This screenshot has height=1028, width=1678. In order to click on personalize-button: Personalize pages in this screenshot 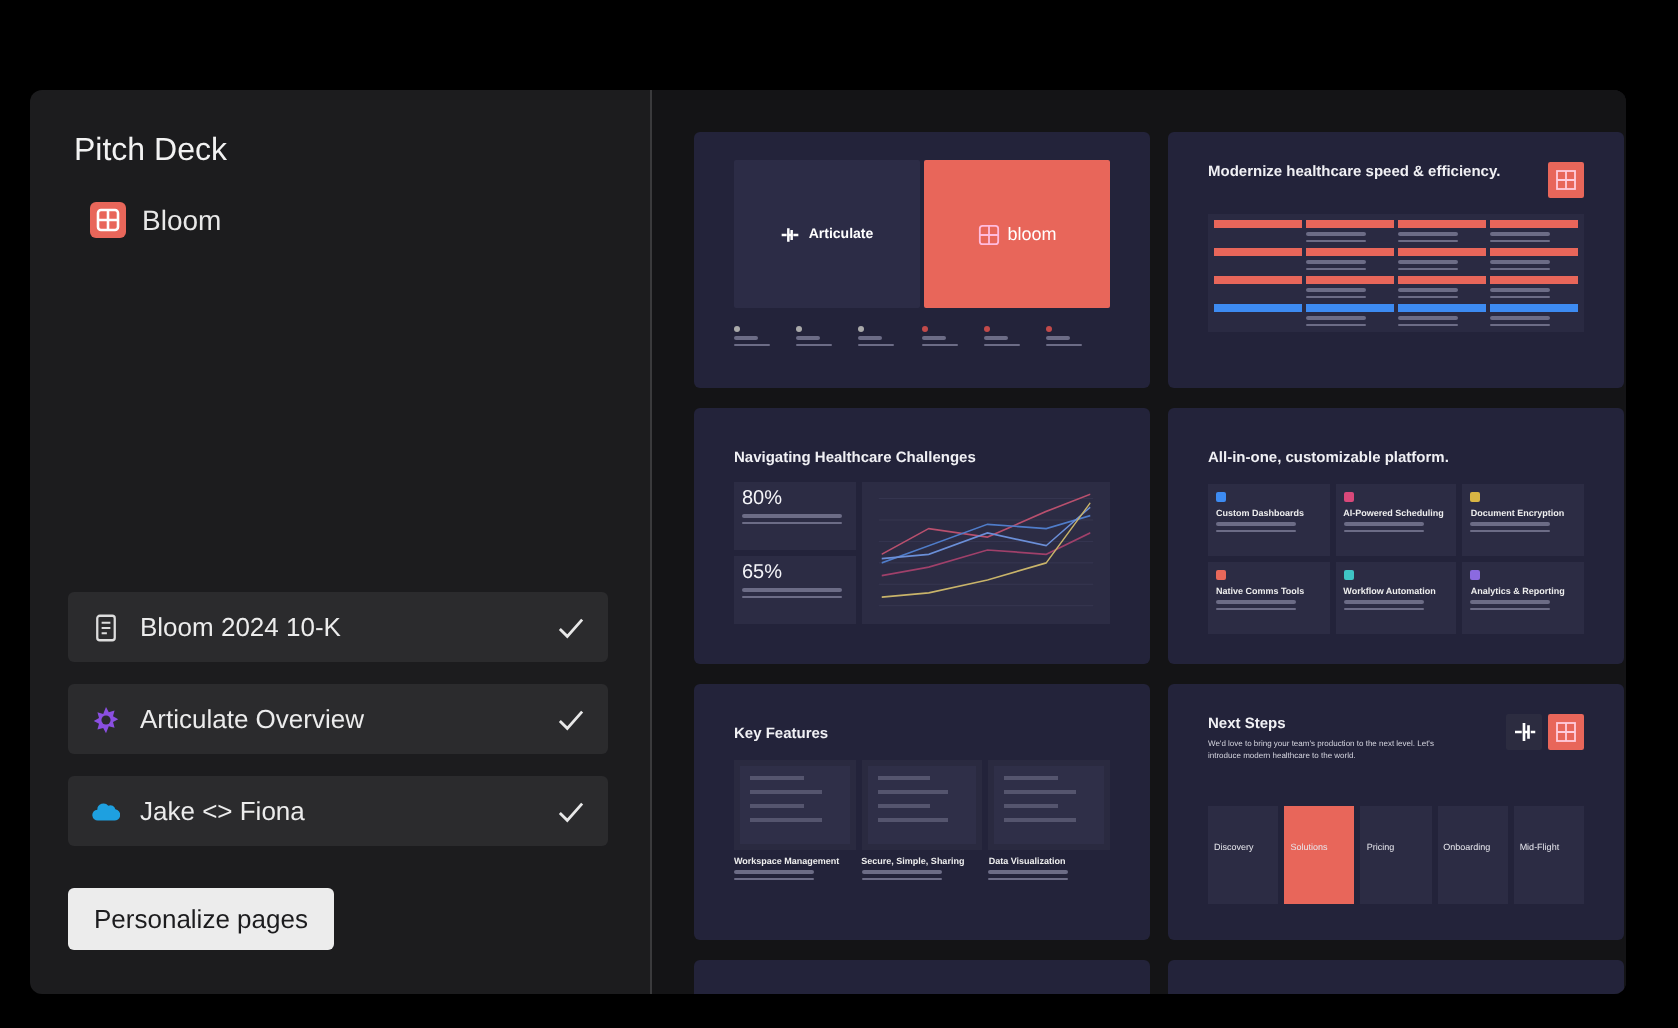, I will do `click(201, 919)`.